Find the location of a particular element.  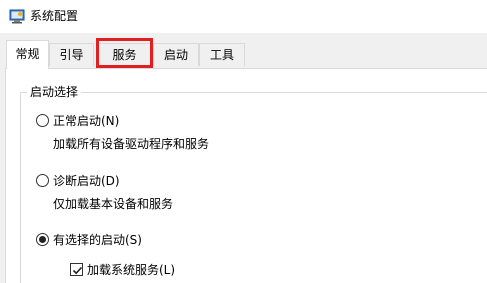

services-tab-highlight is located at coordinates (124, 53).